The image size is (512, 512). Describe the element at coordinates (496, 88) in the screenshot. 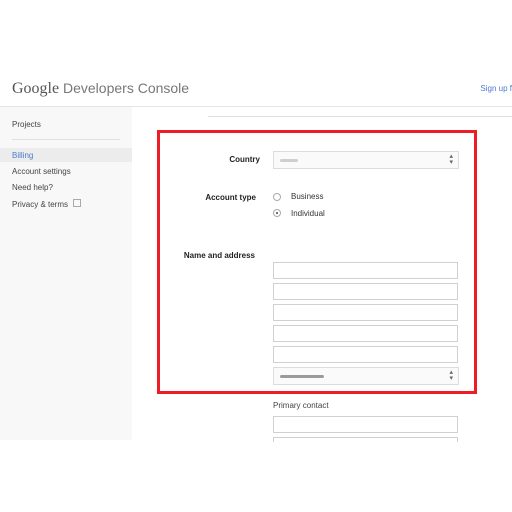

I see `sign-up-link: Sign up f` at that location.